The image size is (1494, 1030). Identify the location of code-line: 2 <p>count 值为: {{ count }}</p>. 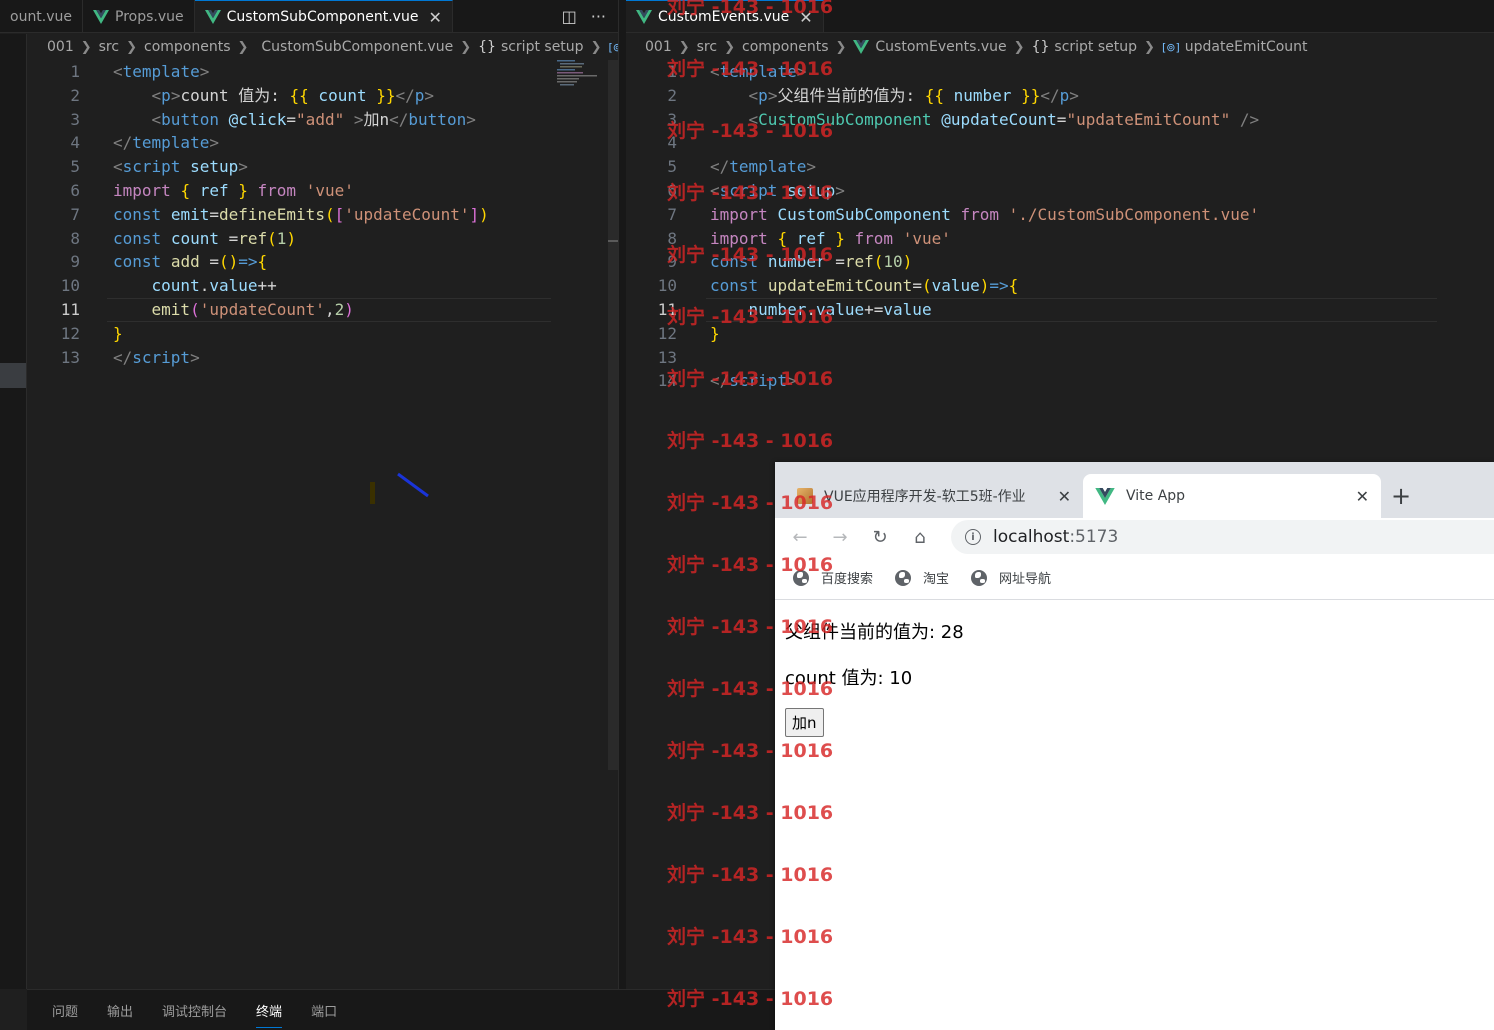
(317, 96).